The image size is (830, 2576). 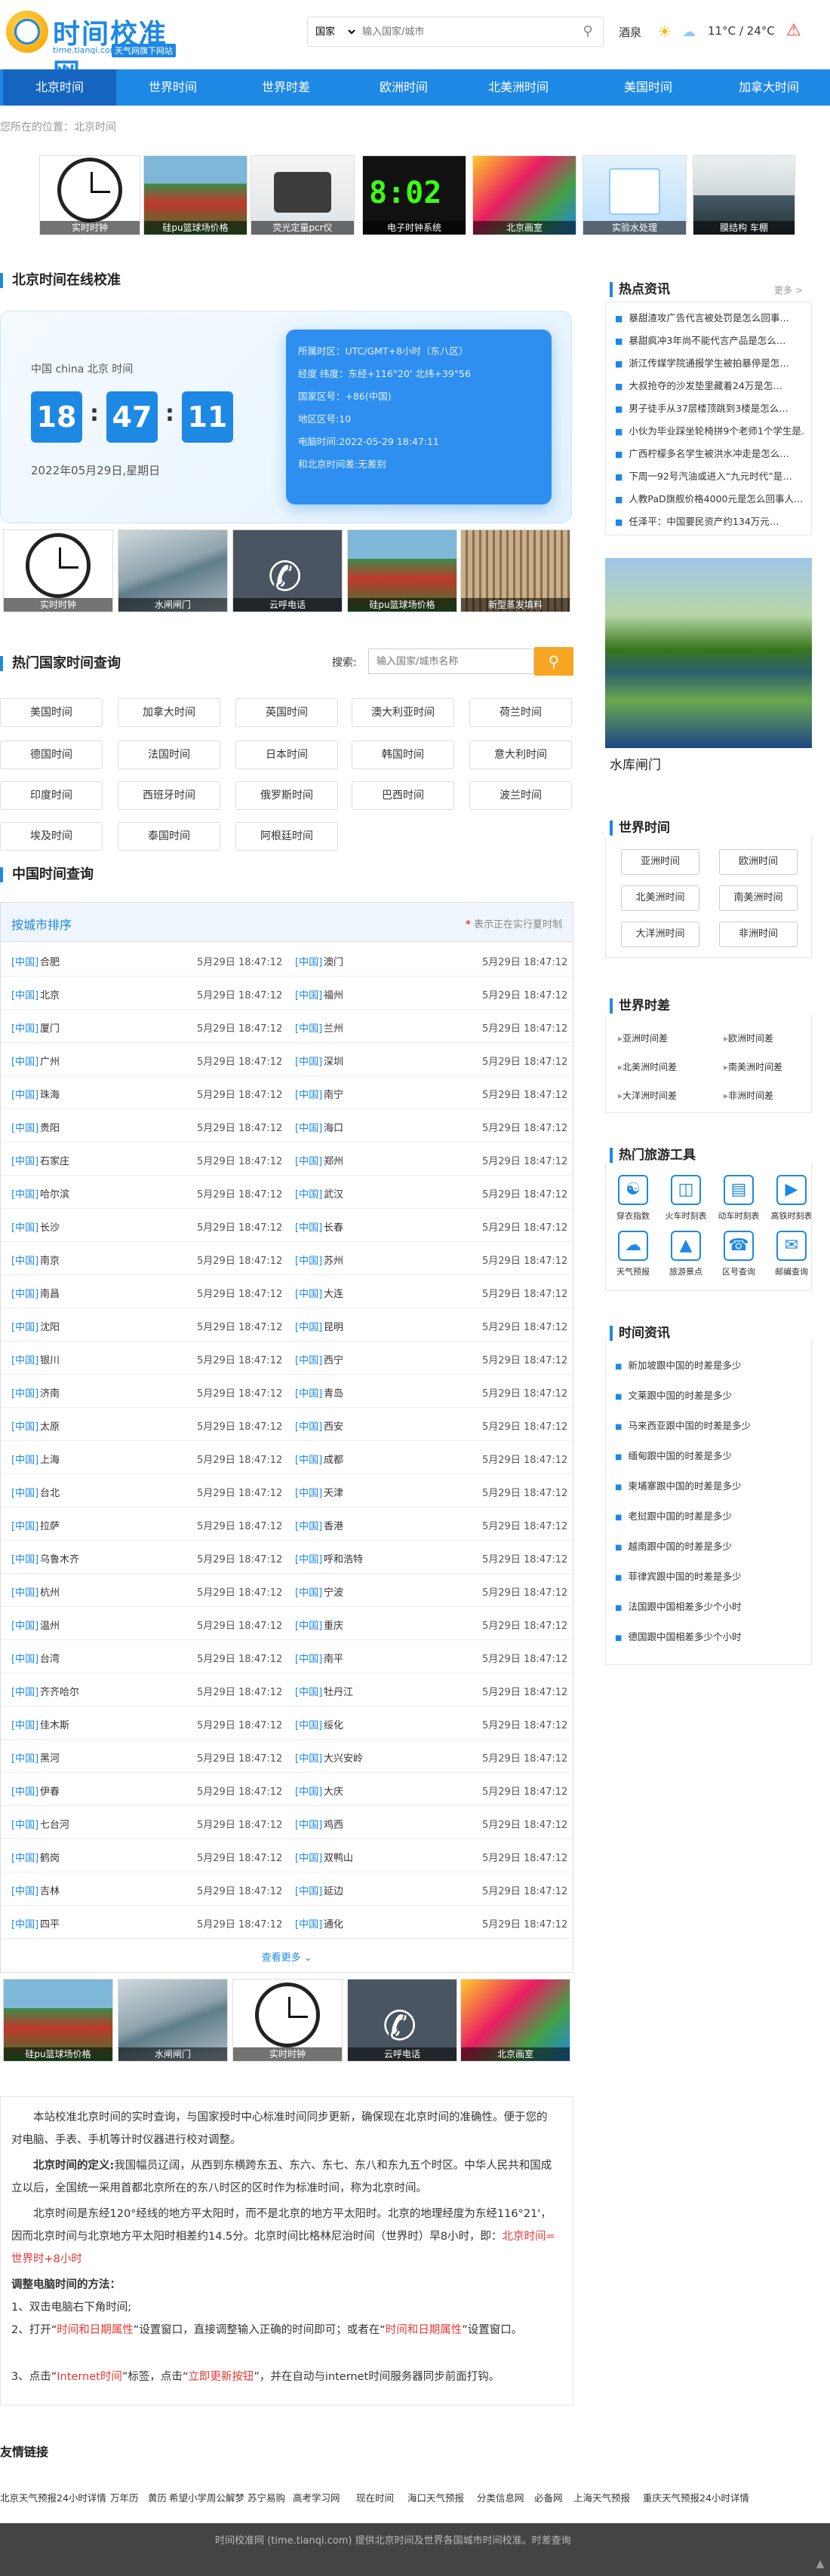 I want to click on nav-europe-time: 欧洲时间, so click(x=403, y=87).